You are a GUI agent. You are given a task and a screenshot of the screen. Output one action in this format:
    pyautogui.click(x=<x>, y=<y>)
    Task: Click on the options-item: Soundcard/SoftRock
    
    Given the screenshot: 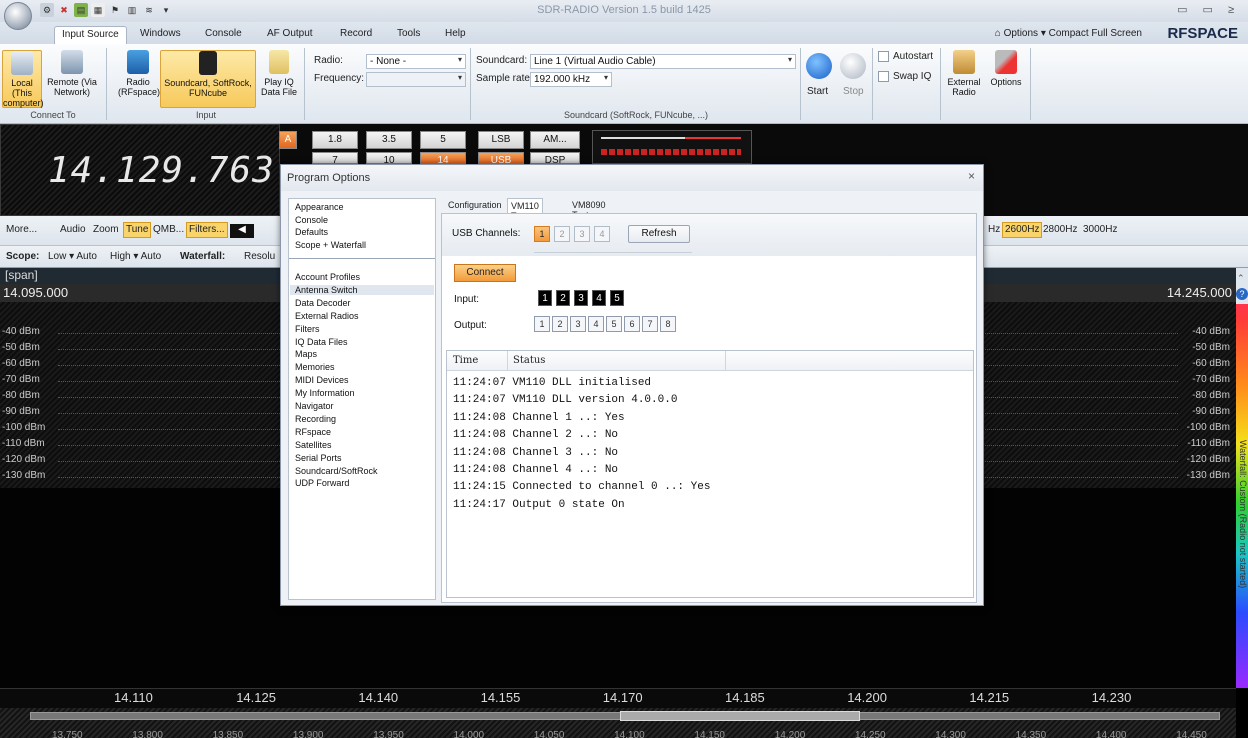 What is the action you would take?
    pyautogui.click(x=336, y=471)
    